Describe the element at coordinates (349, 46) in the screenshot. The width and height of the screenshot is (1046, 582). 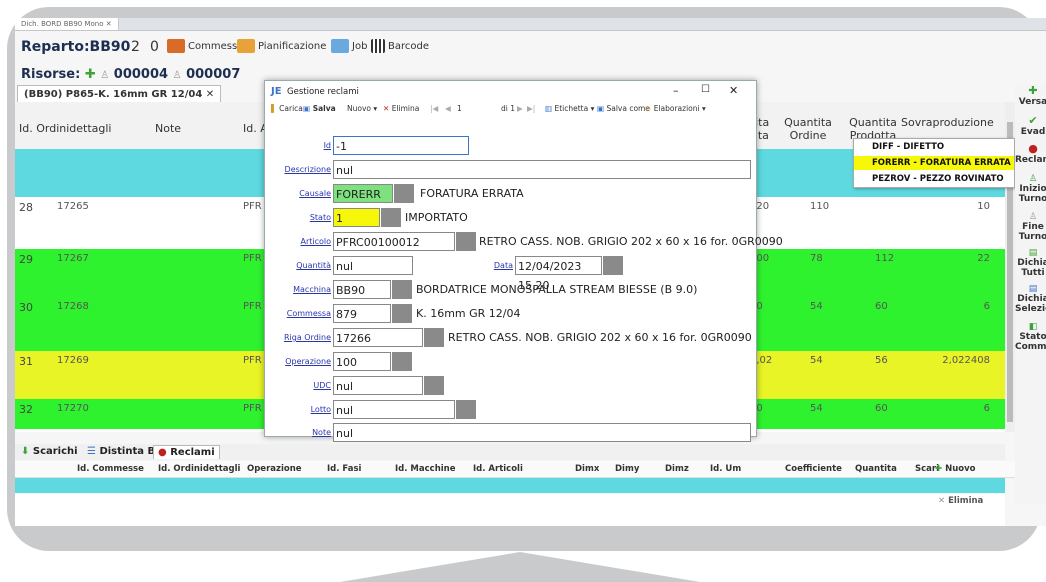
I see `job-button: Job` at that location.